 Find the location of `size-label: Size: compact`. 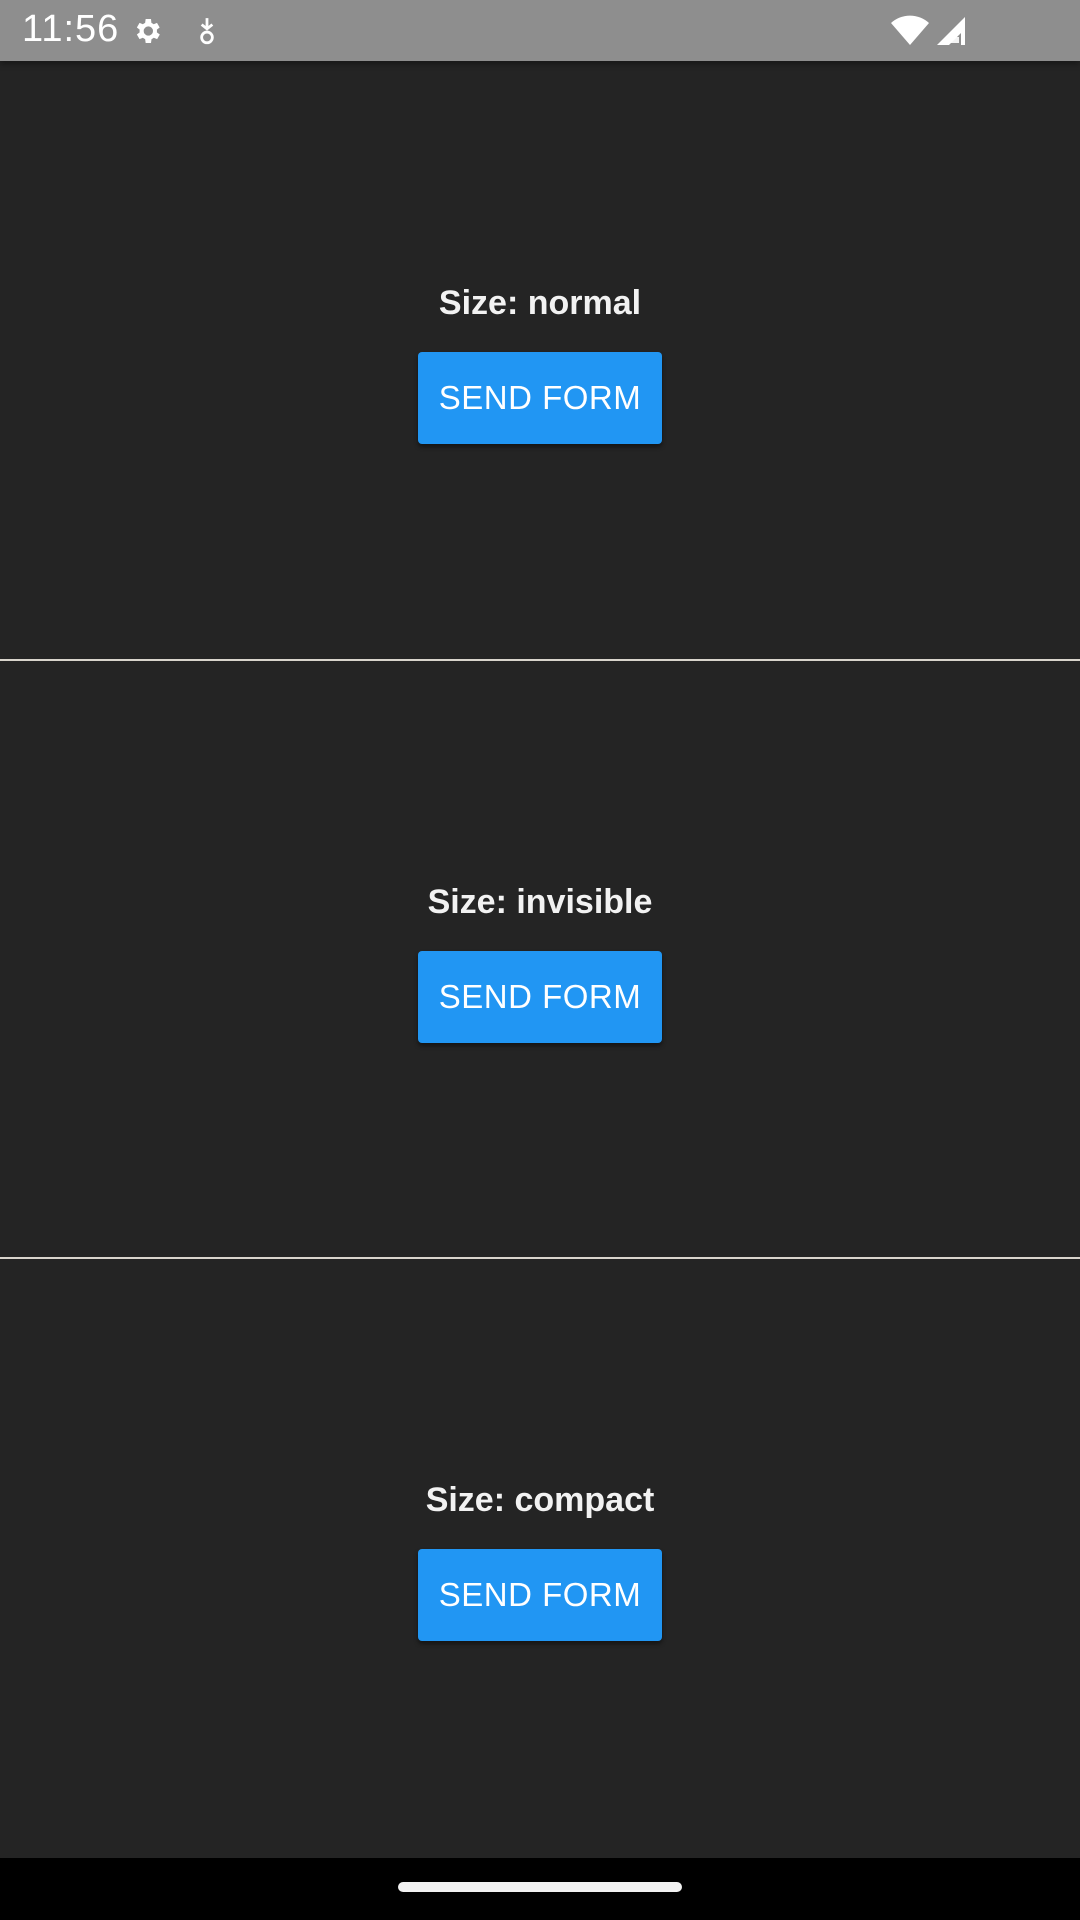

size-label: Size: compact is located at coordinates (540, 1500).